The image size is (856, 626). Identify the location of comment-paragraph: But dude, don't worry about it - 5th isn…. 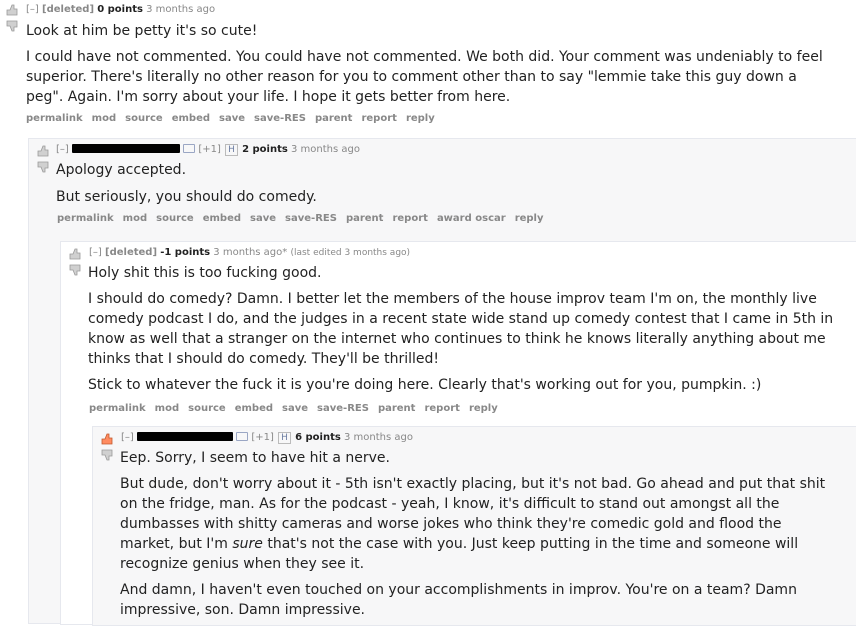
(477, 524).